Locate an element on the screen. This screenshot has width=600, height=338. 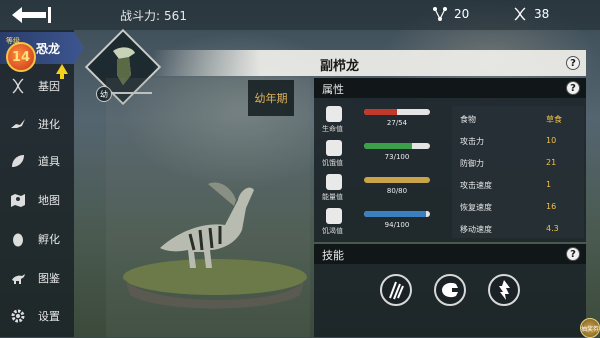
gene-count: 38 is located at coordinates (542, 14).